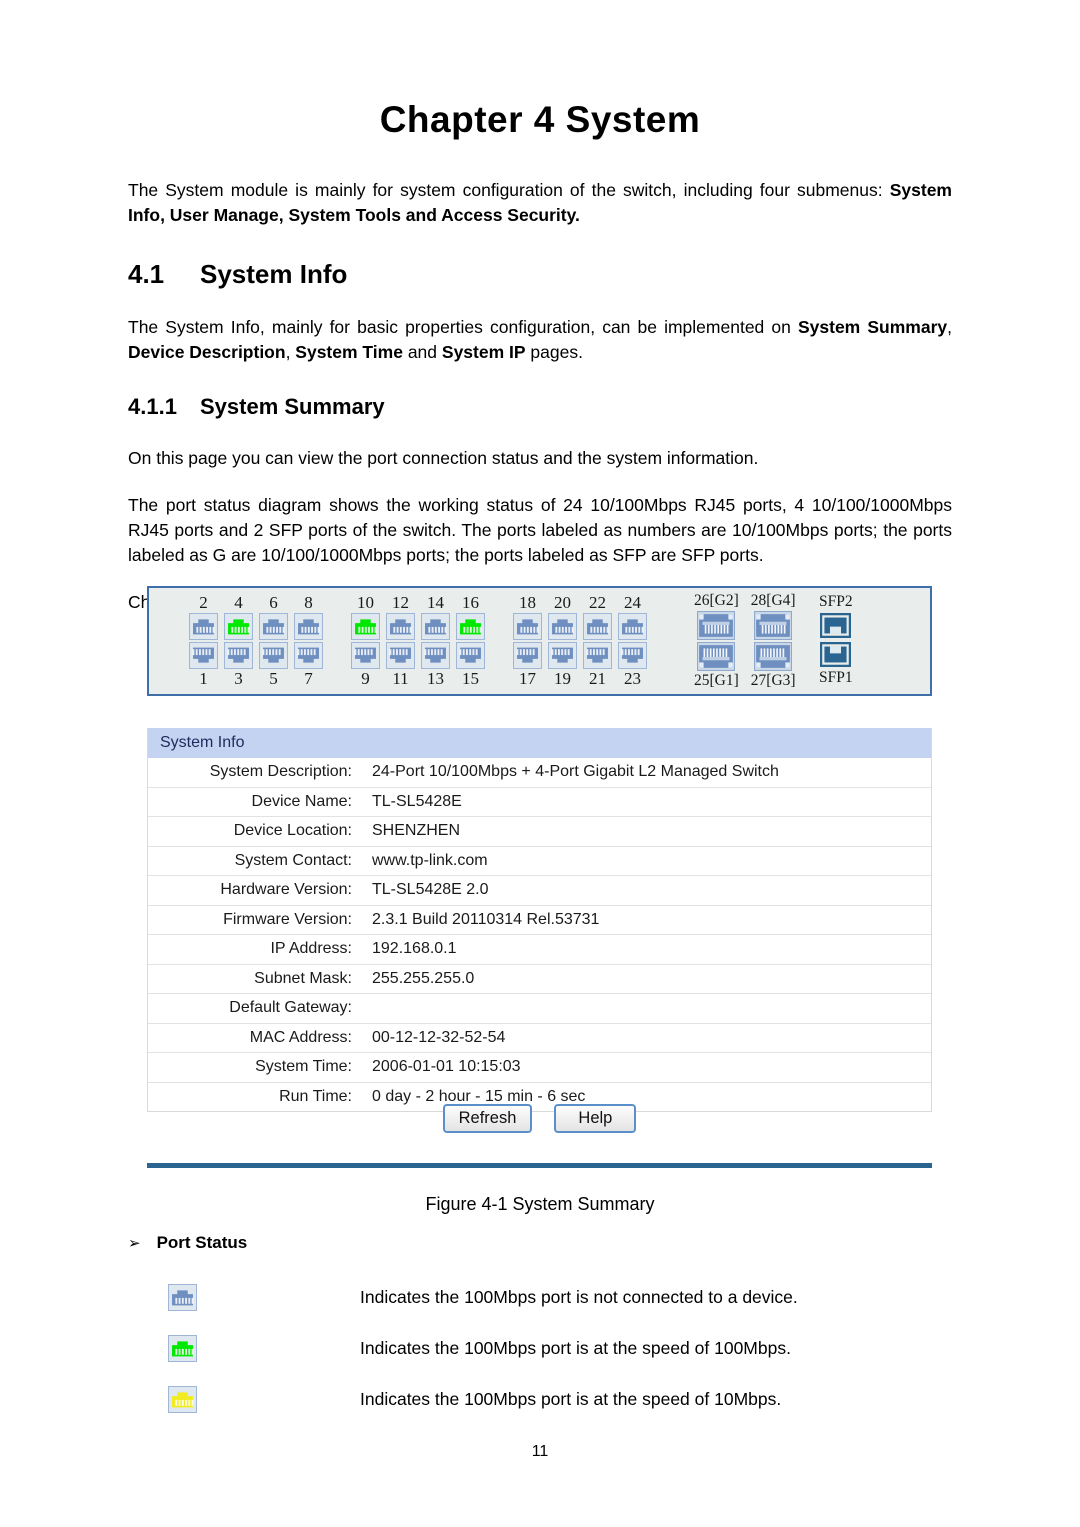  Describe the element at coordinates (470, 602) in the screenshot. I see `port-label-top: 16` at that location.